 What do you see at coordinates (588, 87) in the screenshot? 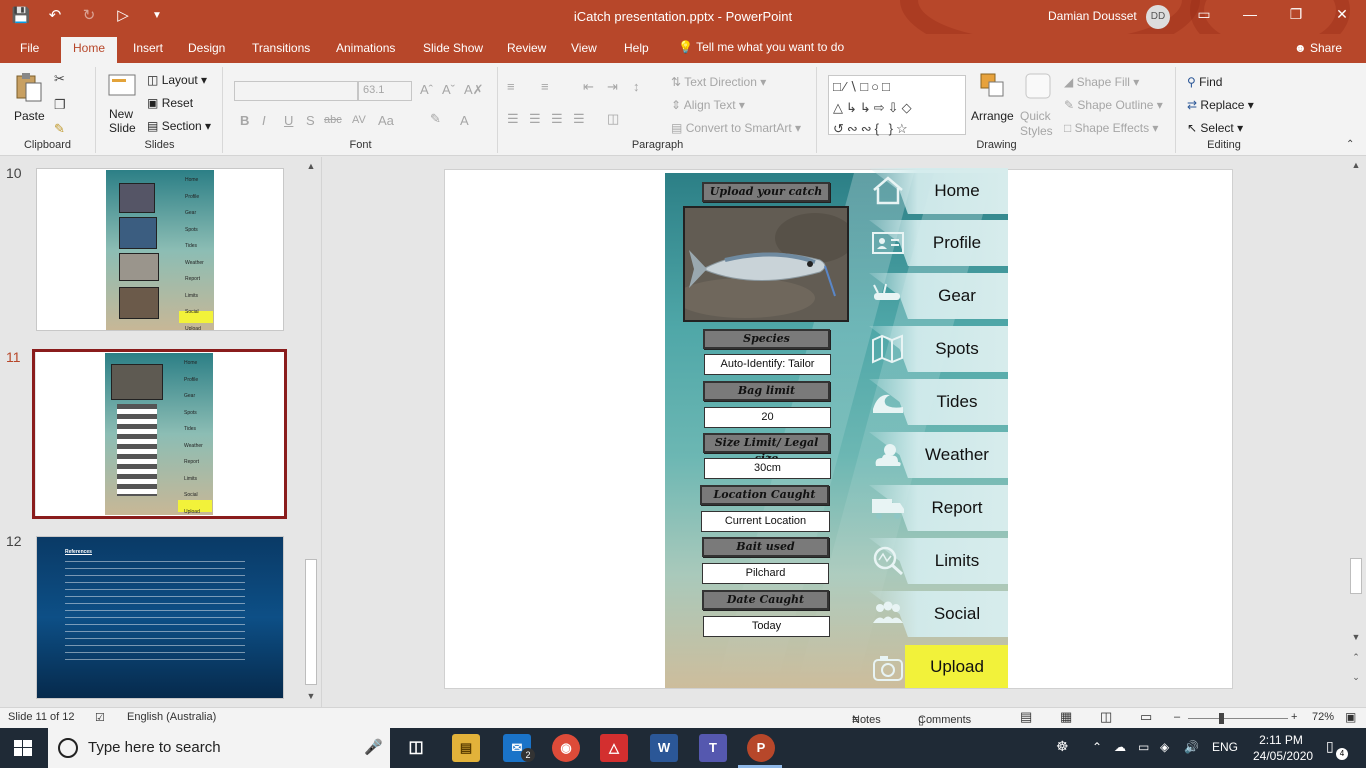
I see `decrease-indent-icon: ⇤` at bounding box center [588, 87].